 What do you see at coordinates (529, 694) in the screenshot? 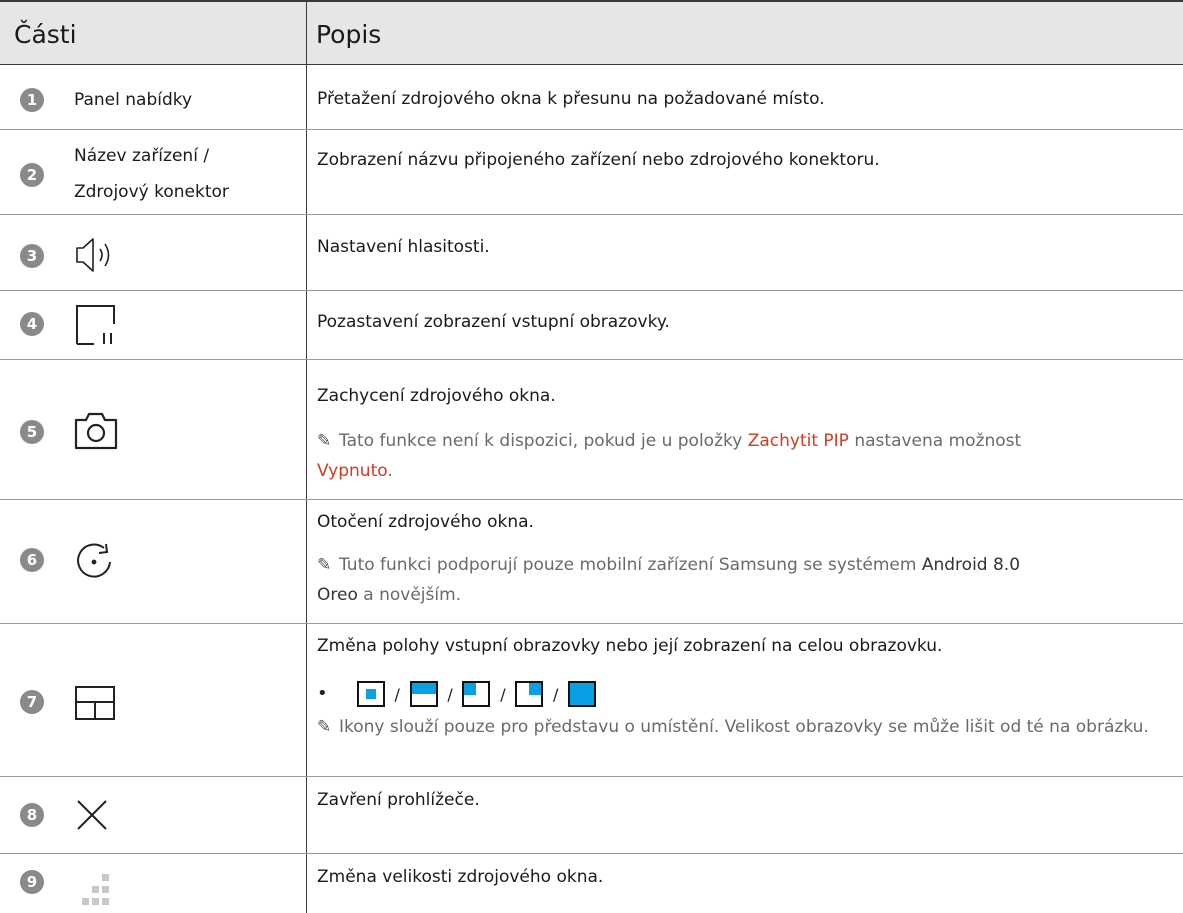
I see `layout-top-right-icon` at bounding box center [529, 694].